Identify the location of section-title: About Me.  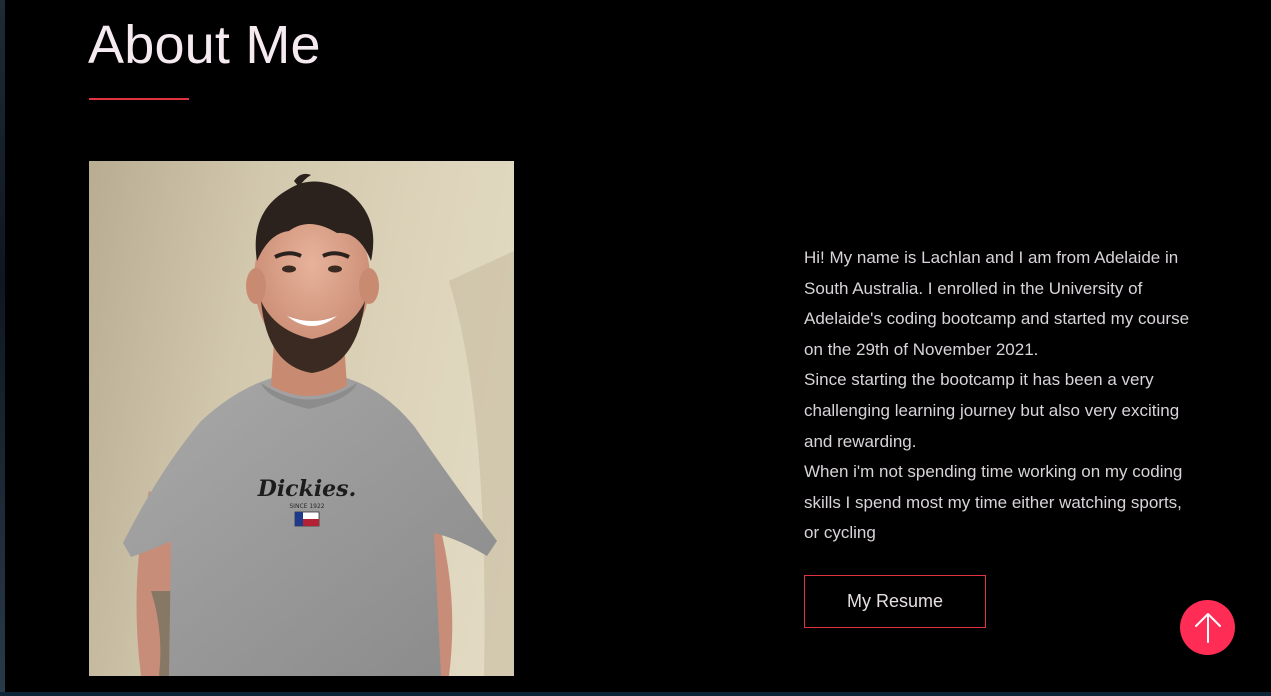
(204, 45).